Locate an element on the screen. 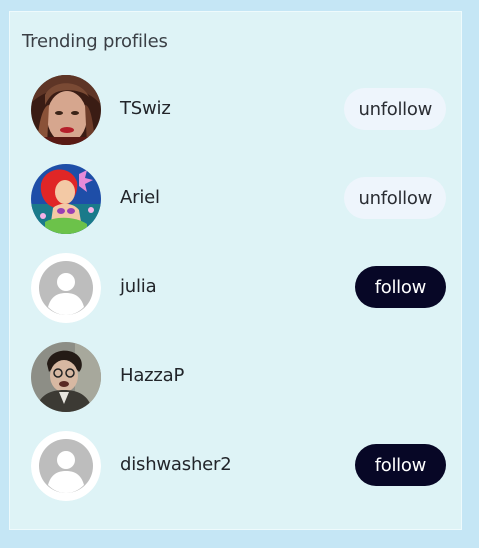 Image resolution: width=479 pixels, height=548 pixels. profile-row: HazzaP is located at coordinates (235, 377).